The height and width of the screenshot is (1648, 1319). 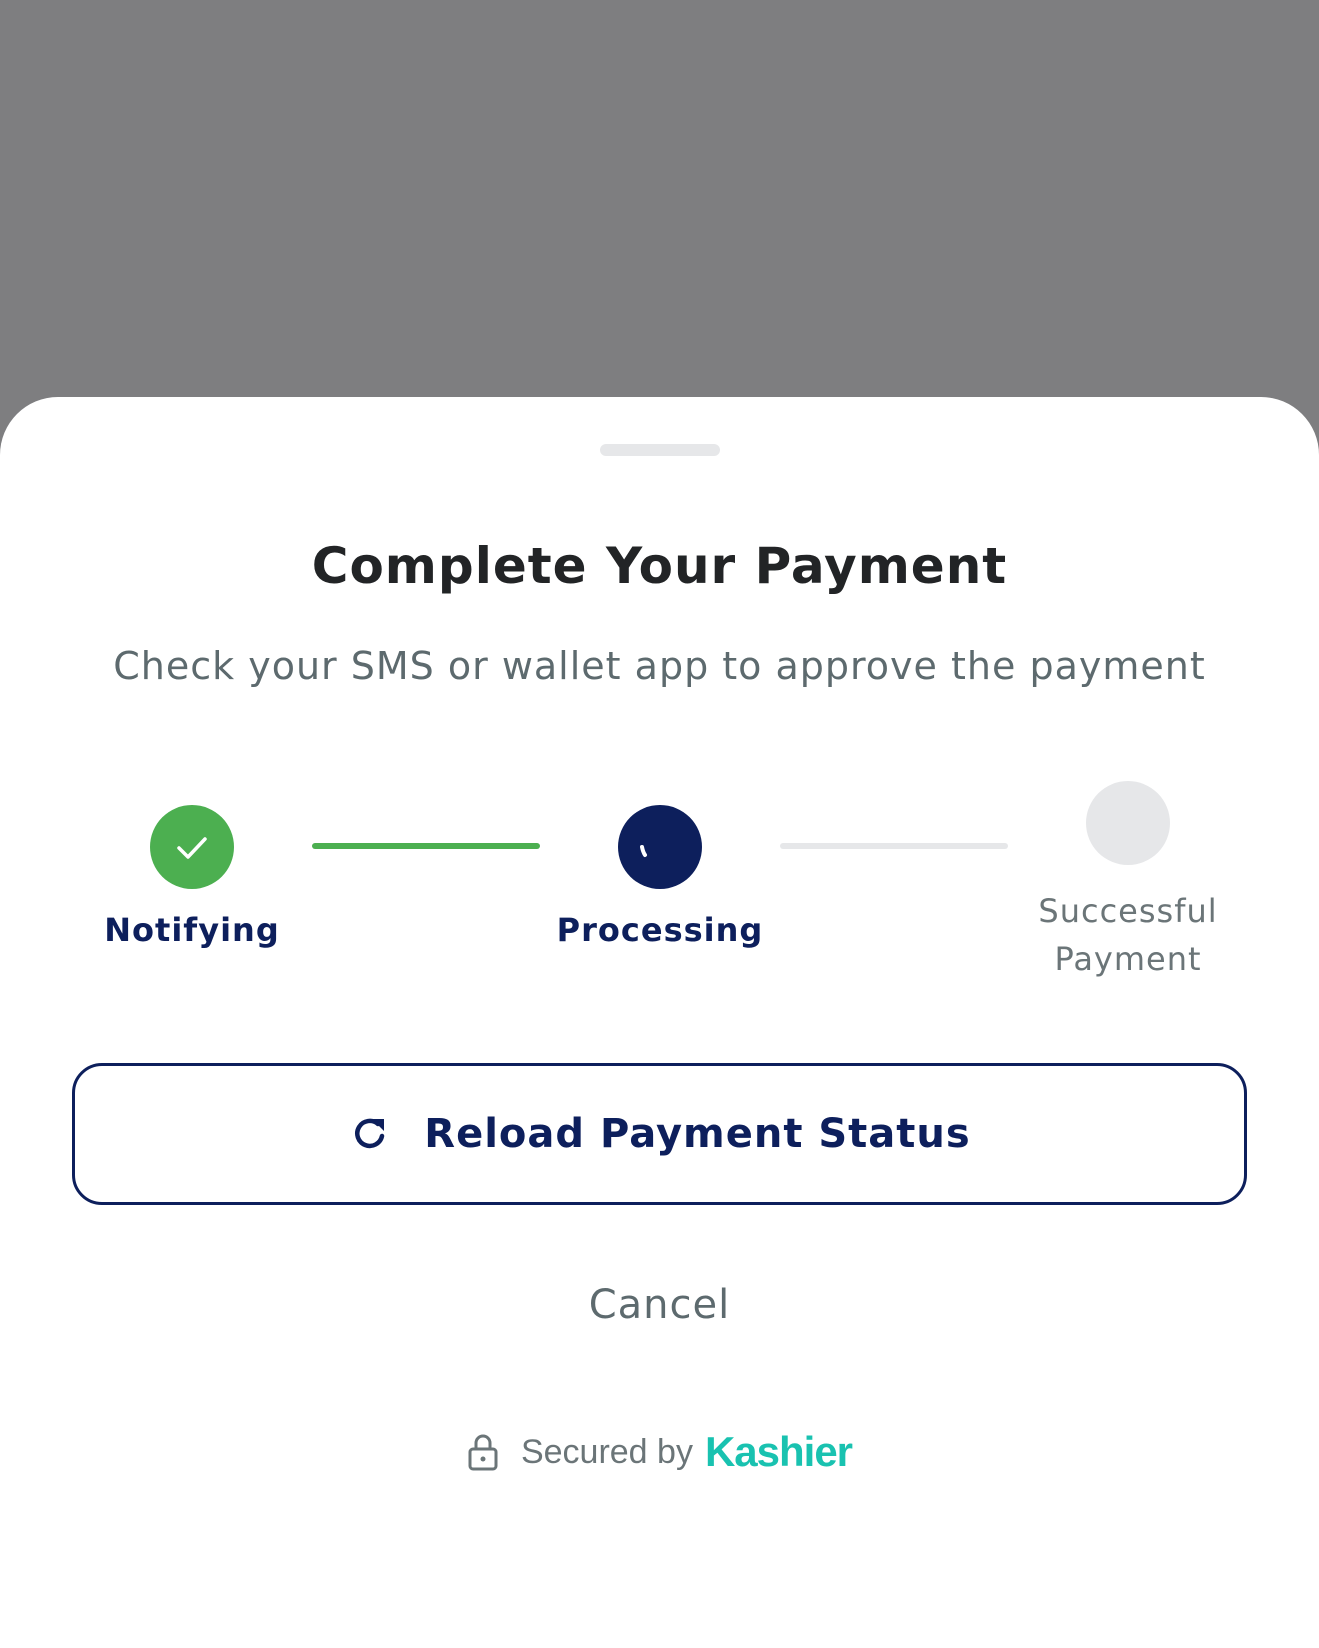 What do you see at coordinates (426, 846) in the screenshot?
I see `step-connector-completed` at bounding box center [426, 846].